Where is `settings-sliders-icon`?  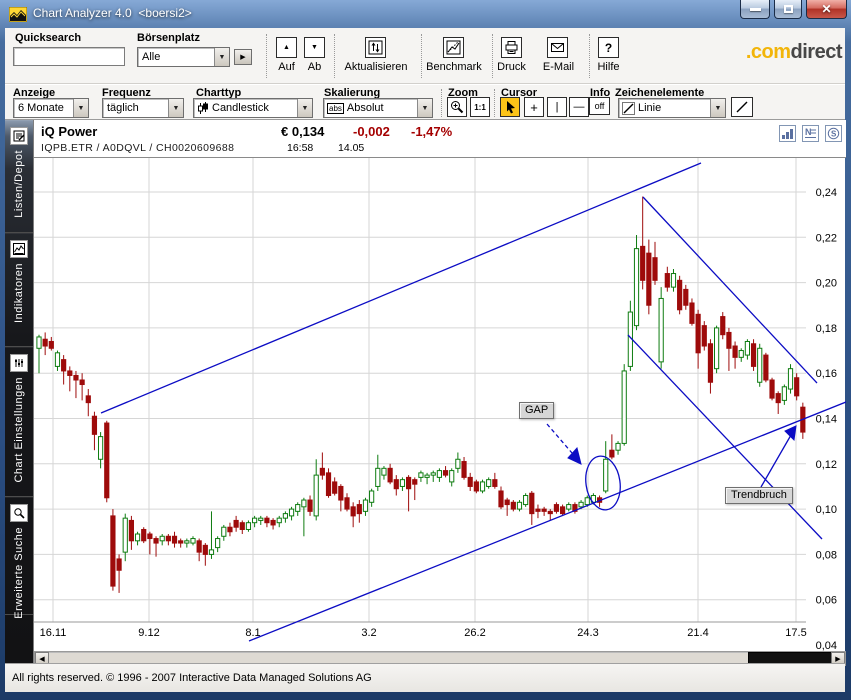
settings-sliders-icon is located at coordinates (19, 363).